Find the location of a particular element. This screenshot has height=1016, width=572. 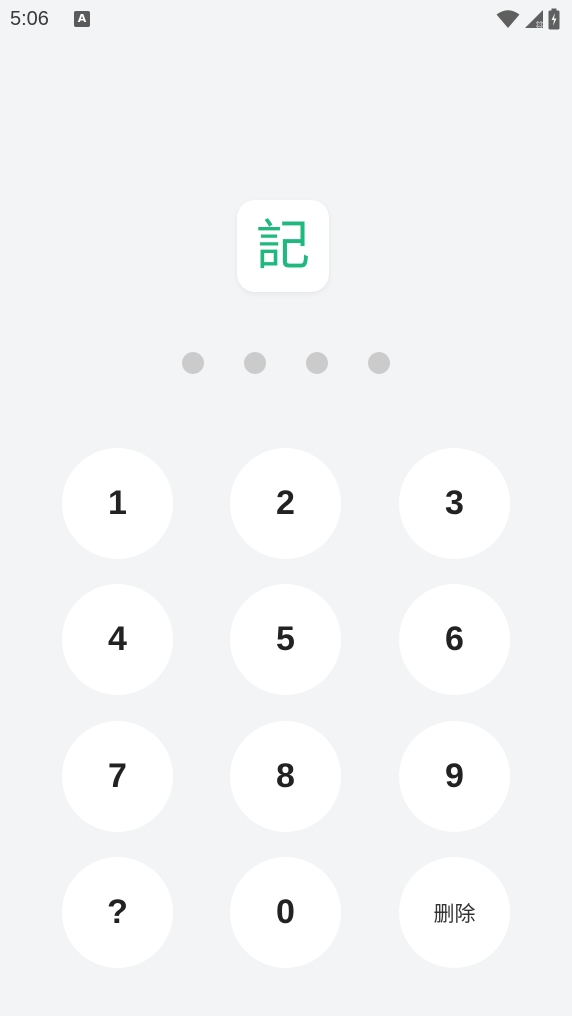

key-9: 9 is located at coordinates (454, 776).